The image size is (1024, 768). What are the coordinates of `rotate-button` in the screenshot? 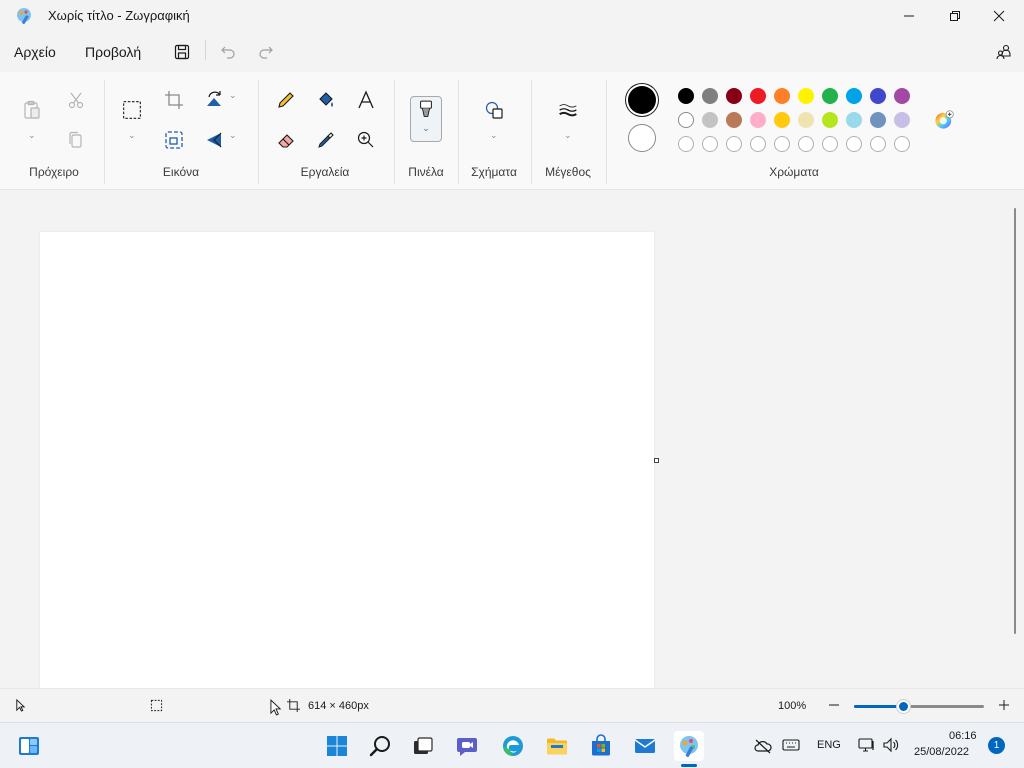 It's located at (214, 100).